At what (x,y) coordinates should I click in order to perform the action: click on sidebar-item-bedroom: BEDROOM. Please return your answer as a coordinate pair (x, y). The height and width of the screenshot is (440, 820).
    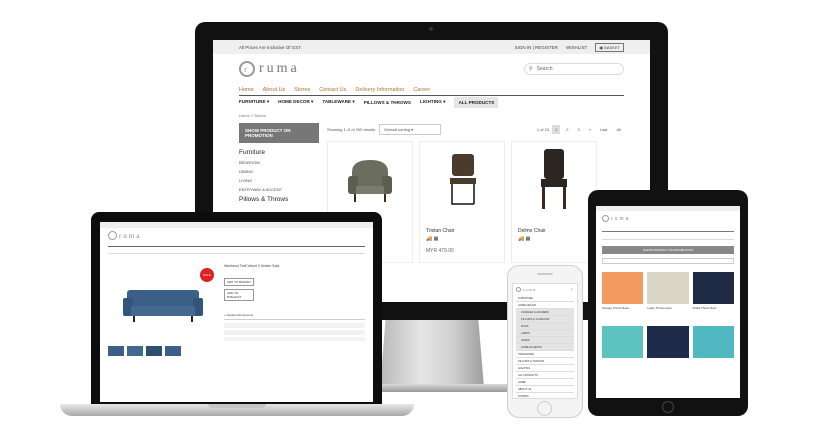
    Looking at the image, I should click on (279, 162).